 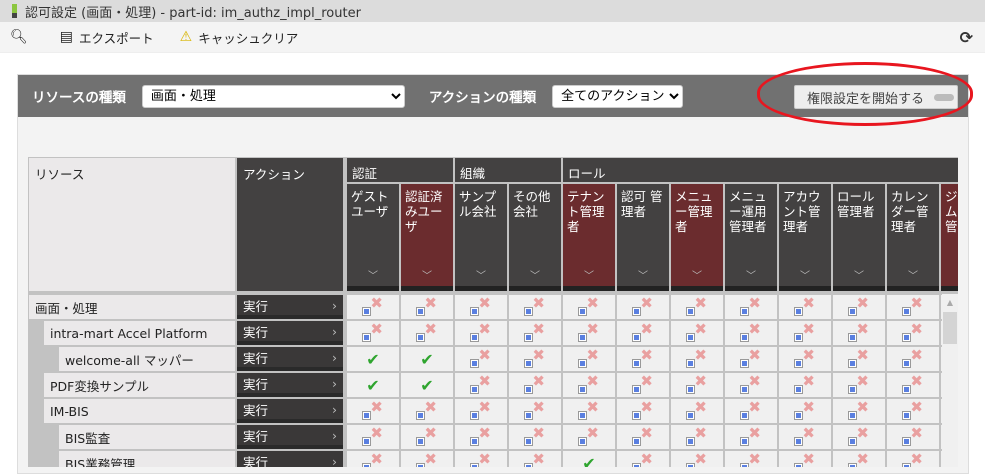 What do you see at coordinates (22, 37) in the screenshot?
I see `search-button: 🔍︎` at bounding box center [22, 37].